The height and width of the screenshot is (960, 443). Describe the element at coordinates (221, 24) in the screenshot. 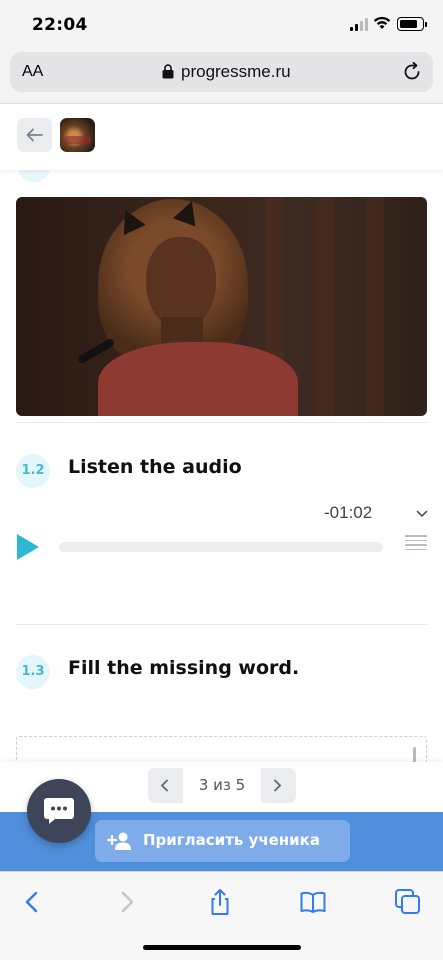

I see `status-bar: 22:04` at that location.